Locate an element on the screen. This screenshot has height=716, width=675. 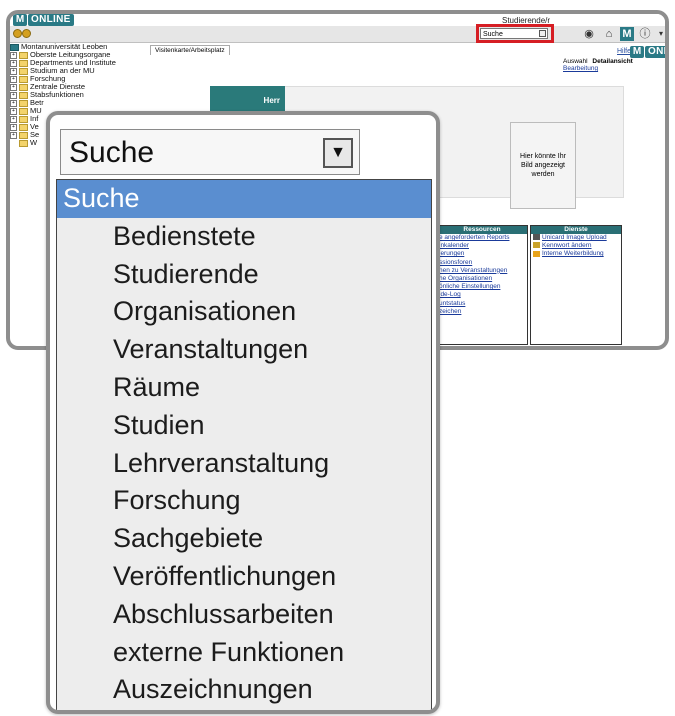
home-icon: ⌂ is located at coordinates (609, 34).